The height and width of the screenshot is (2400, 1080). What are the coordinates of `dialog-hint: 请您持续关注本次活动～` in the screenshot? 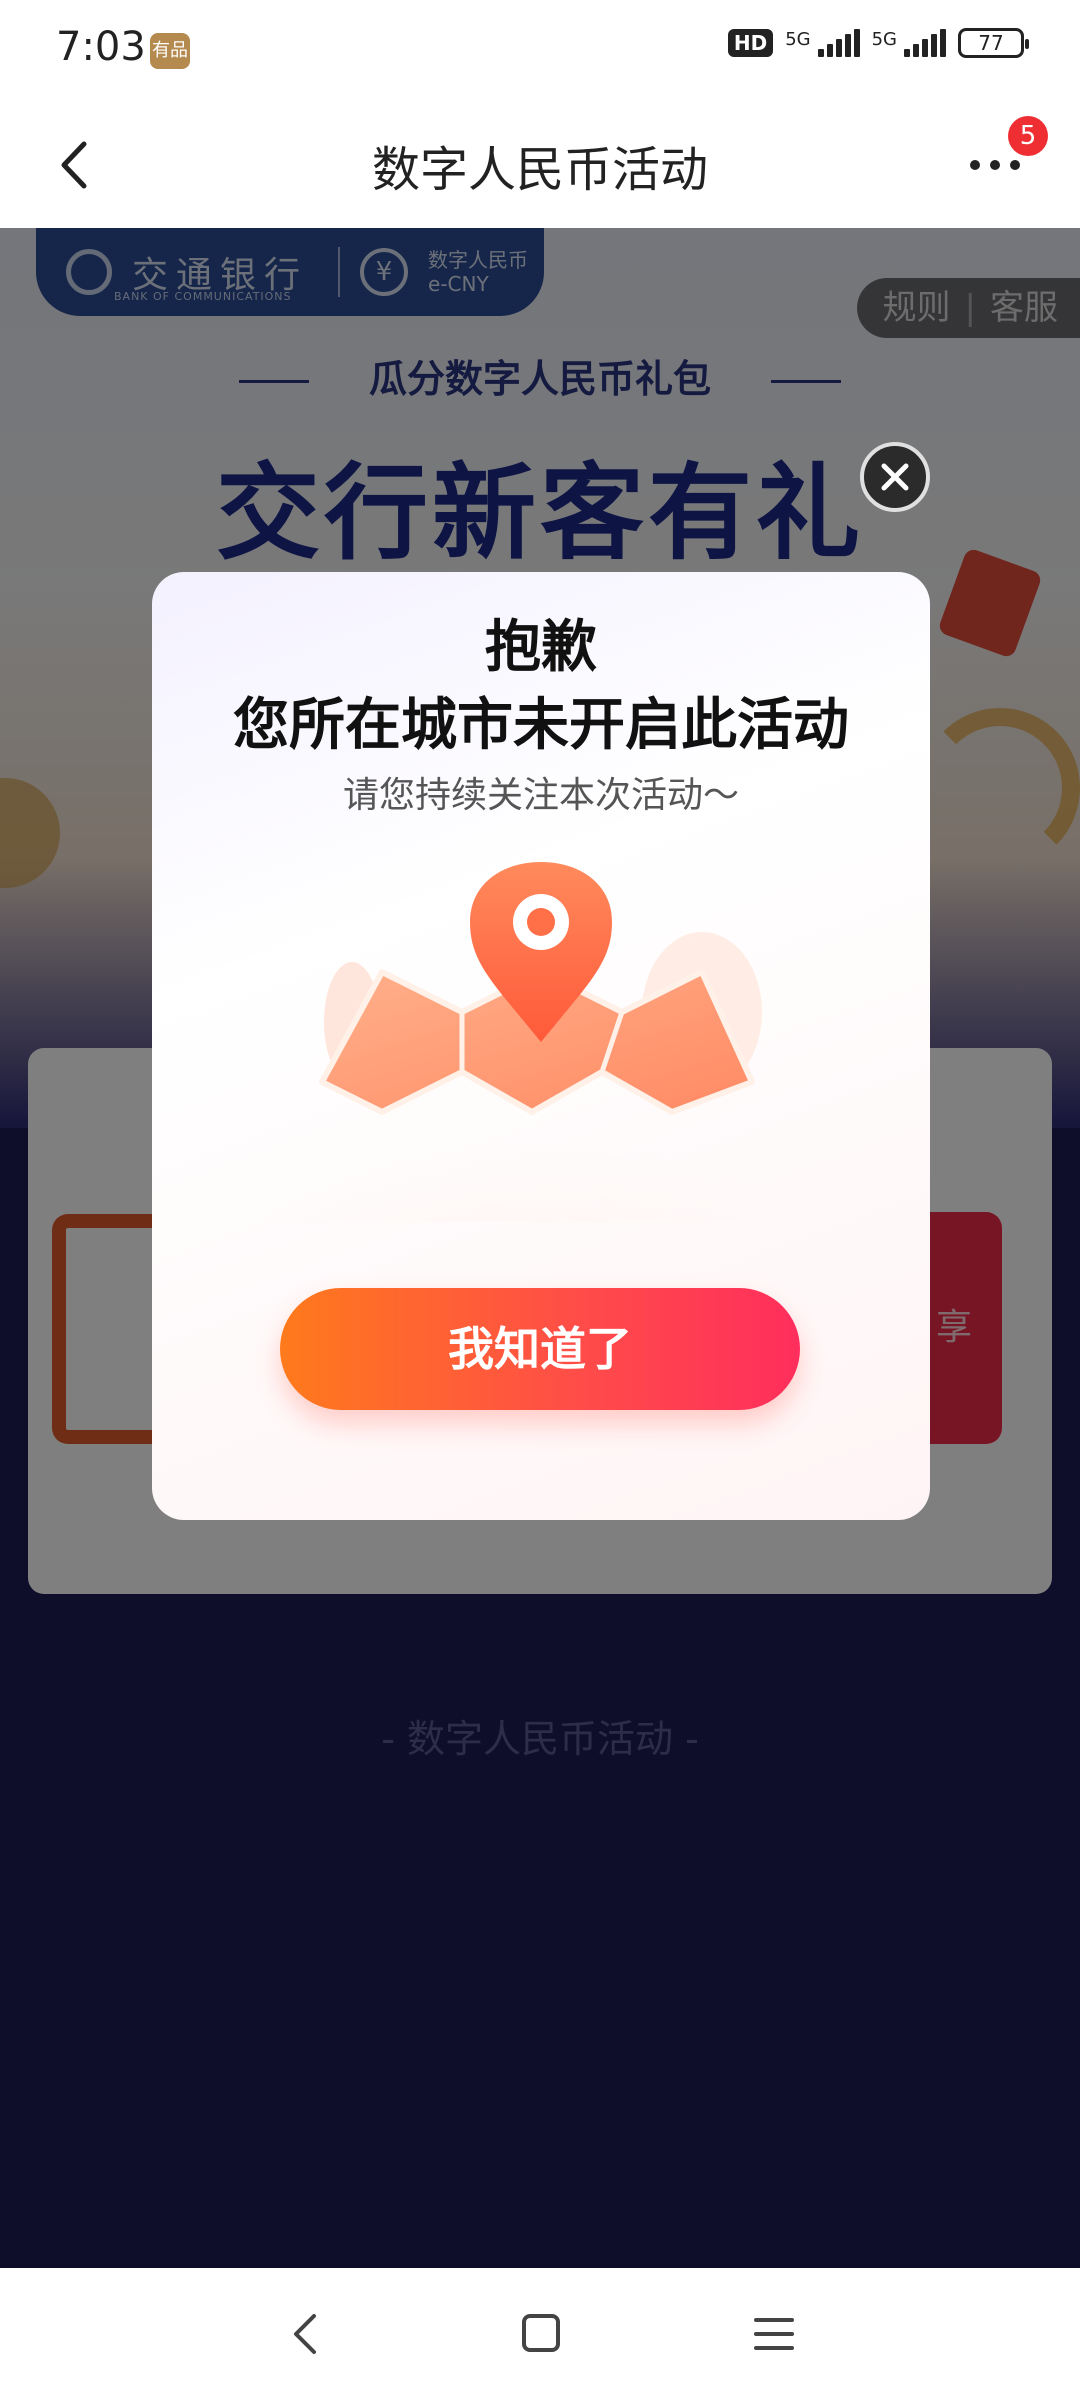 It's located at (540, 795).